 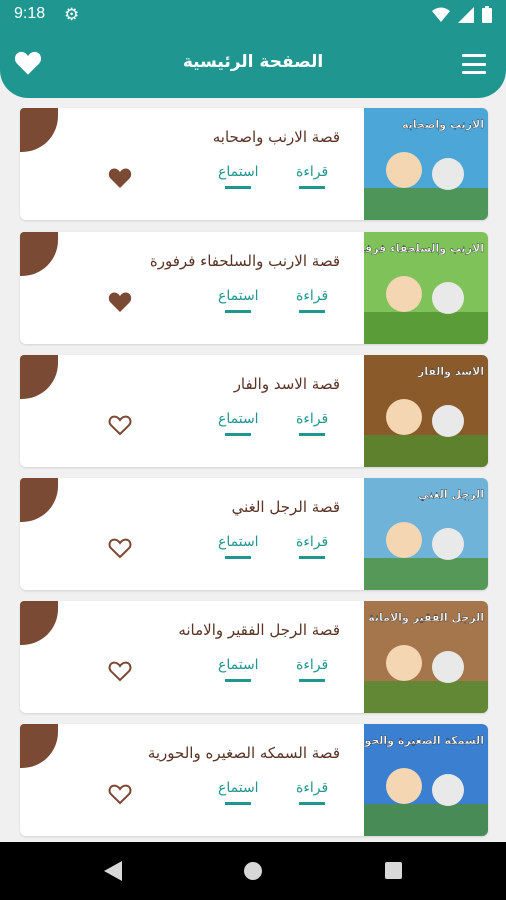 What do you see at coordinates (426, 164) in the screenshot?
I see `story-thumbnail: الارنب واصحابه` at bounding box center [426, 164].